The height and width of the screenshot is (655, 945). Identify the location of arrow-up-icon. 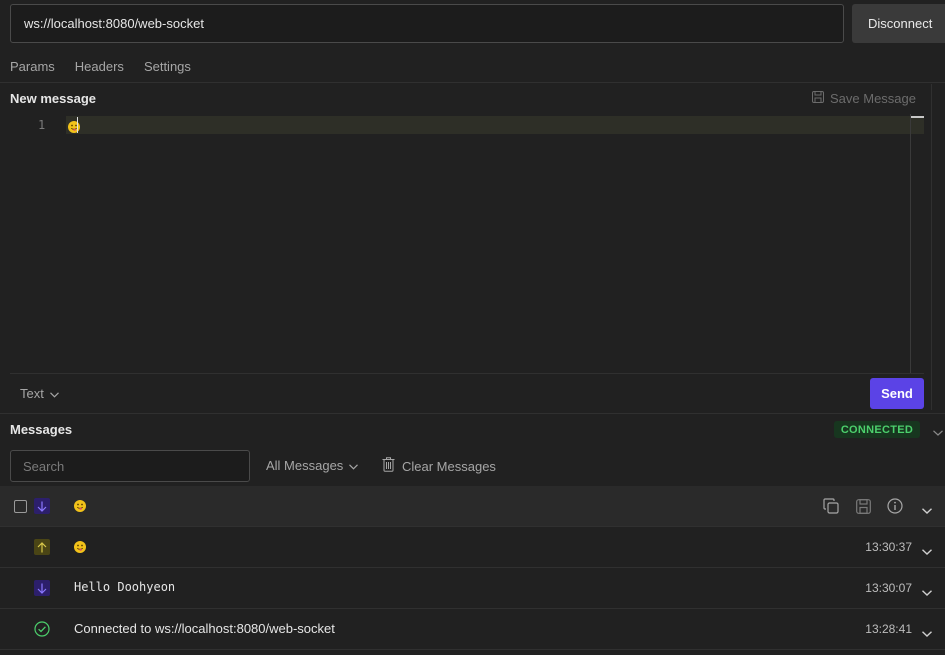
(42, 547).